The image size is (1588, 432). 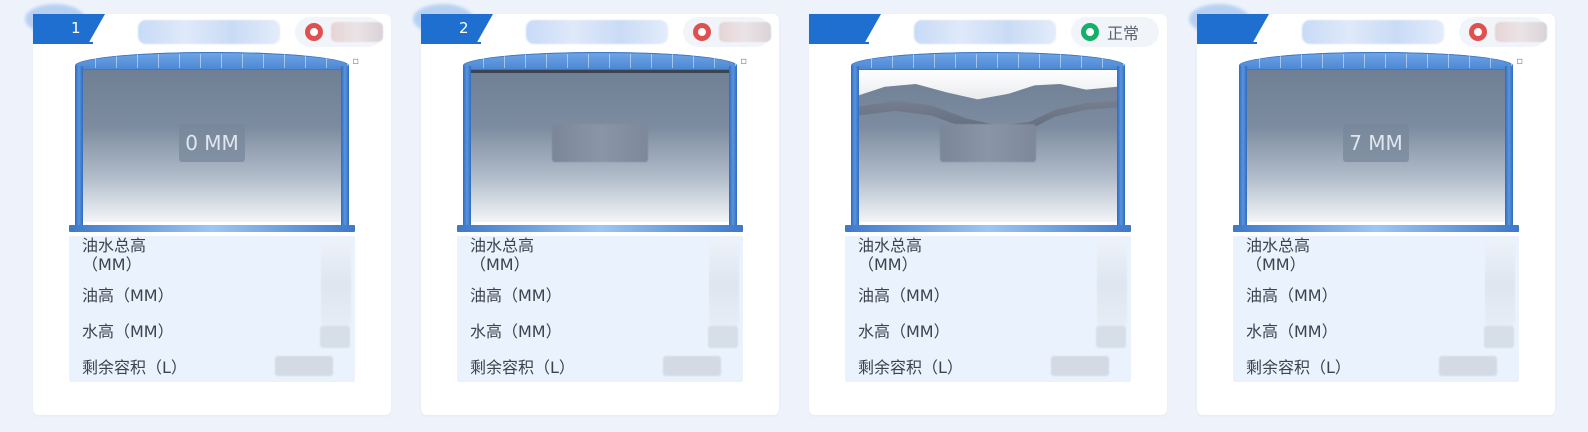 I want to click on status-badge: 正常, so click(x=1115, y=32).